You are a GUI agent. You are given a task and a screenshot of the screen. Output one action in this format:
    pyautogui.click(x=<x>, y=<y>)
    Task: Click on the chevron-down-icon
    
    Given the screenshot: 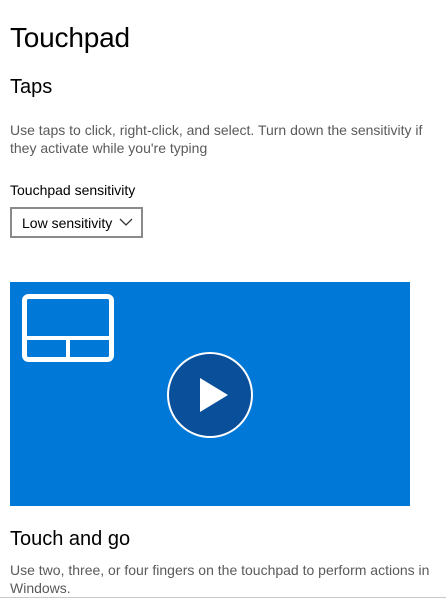 What is the action you would take?
    pyautogui.click(x=126, y=222)
    